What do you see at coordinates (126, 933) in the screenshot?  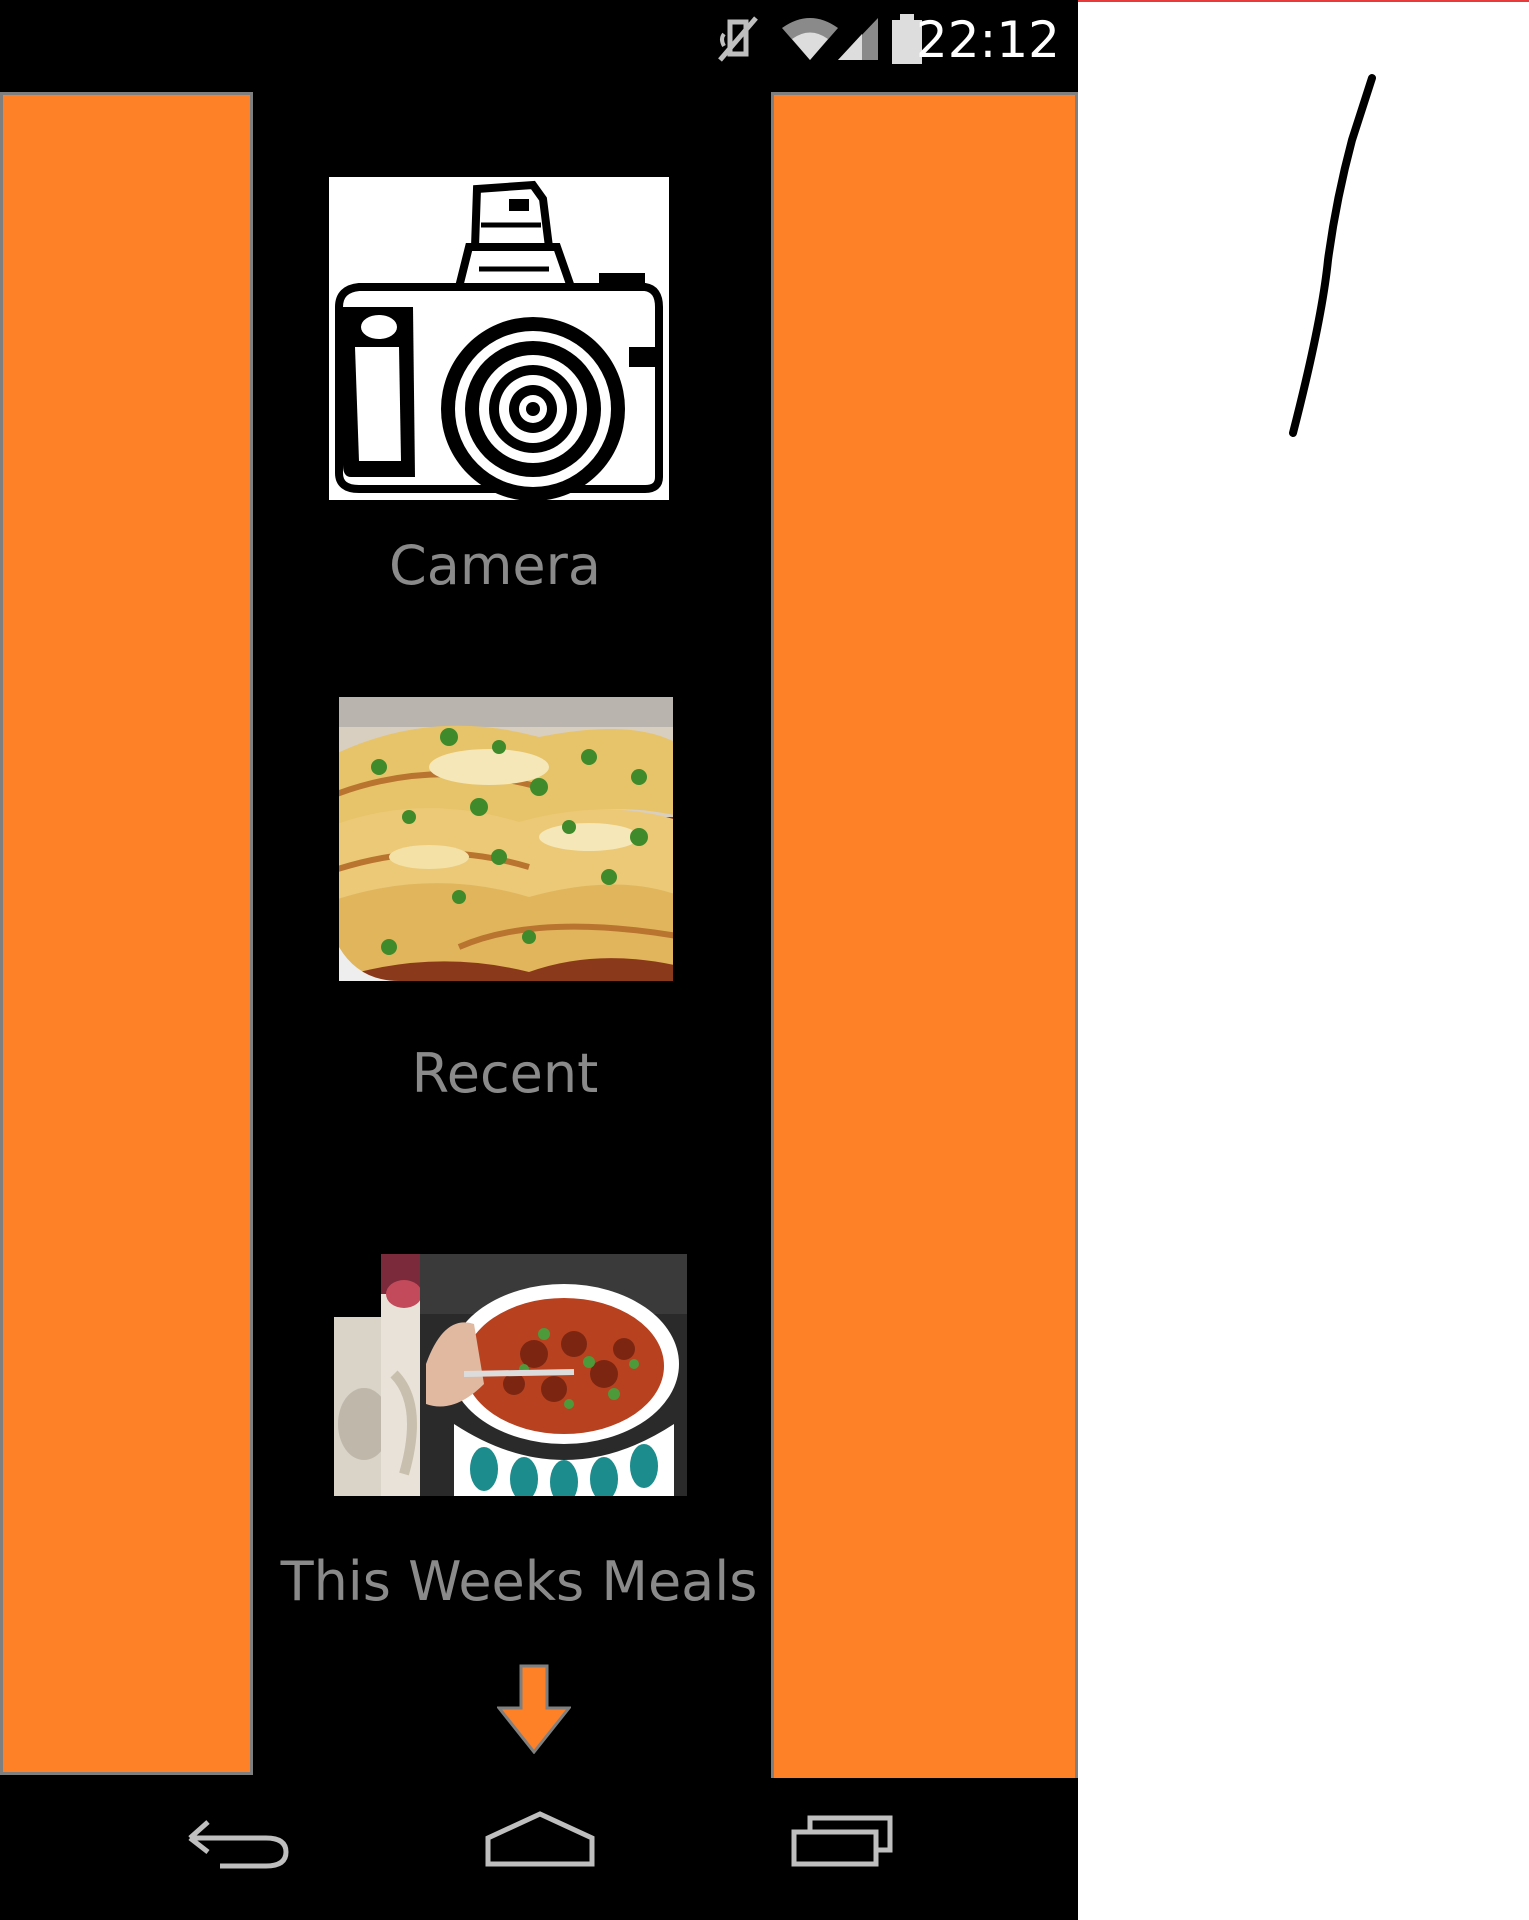 I see `left-orange-panel` at bounding box center [126, 933].